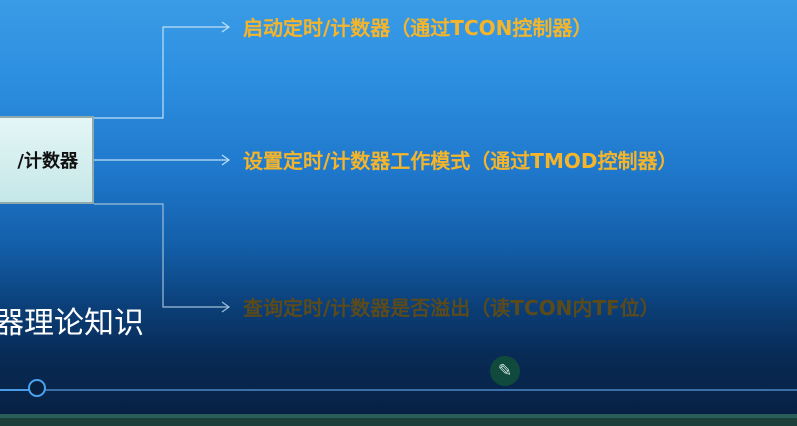  I want to click on section-heading: 器理论知识, so click(72, 323).